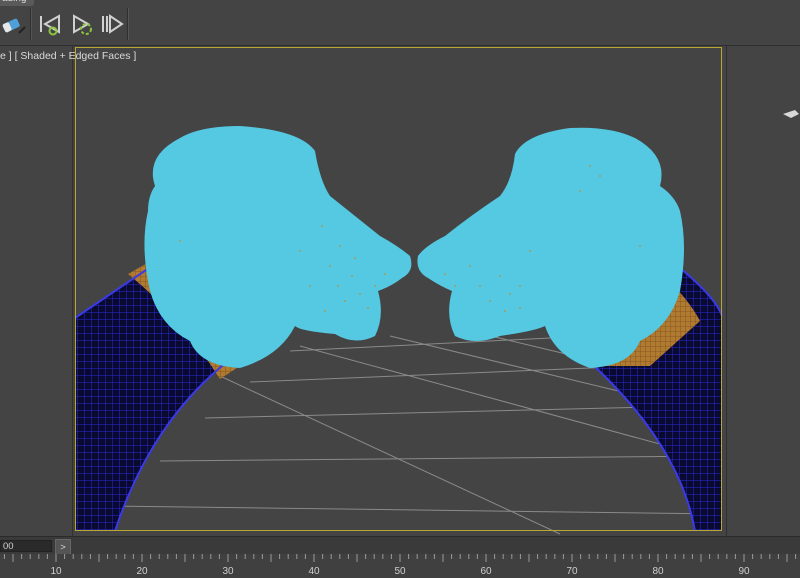  What do you see at coordinates (400, 545) in the screenshot?
I see `time-slider-bar: 00 >` at bounding box center [400, 545].